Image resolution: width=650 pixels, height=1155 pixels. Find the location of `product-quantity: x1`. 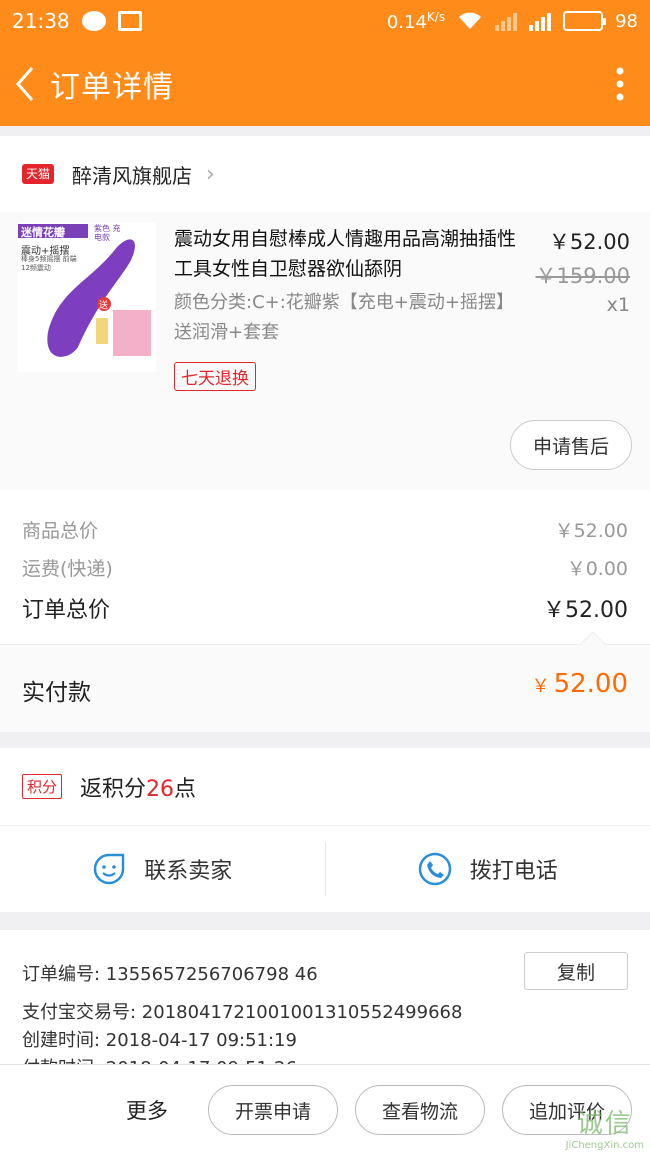

product-quantity: x1 is located at coordinates (618, 305).